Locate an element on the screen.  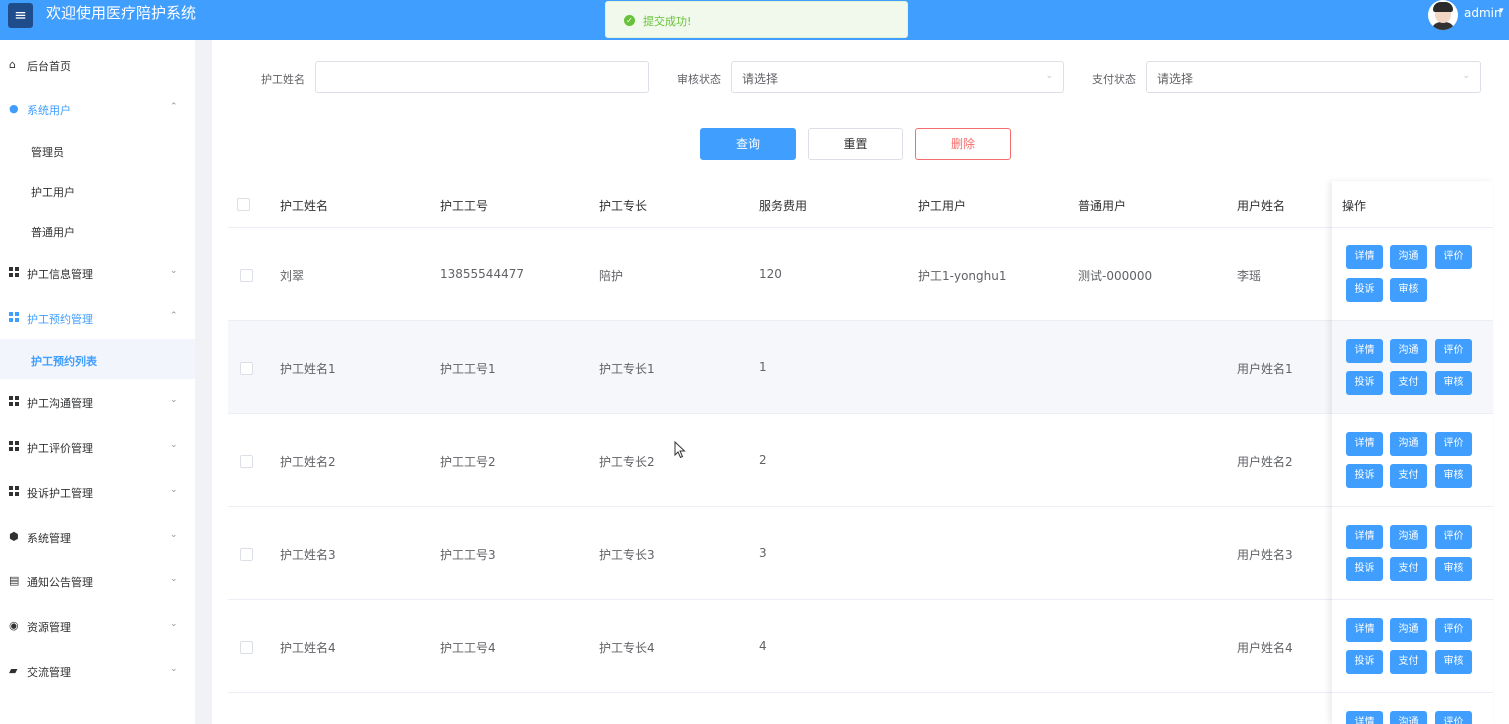
audit-status-select: 请选择 ⌄ is located at coordinates (897, 77).